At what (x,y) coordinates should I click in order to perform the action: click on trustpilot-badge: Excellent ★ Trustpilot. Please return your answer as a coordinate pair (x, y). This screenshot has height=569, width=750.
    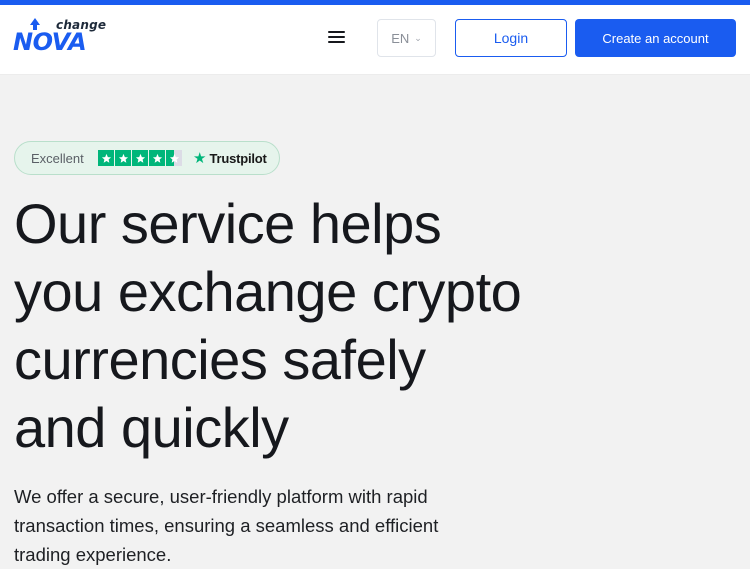
    Looking at the image, I should click on (147, 158).